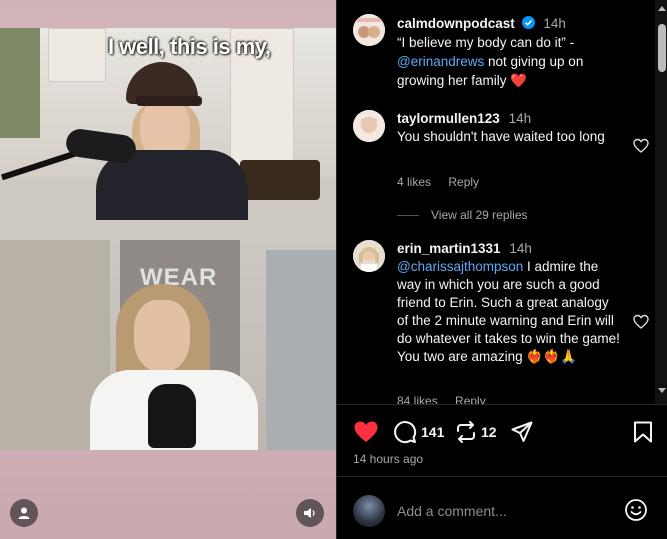 The height and width of the screenshot is (539, 667). I want to click on view-replies-link: View all 29 replies, so click(462, 215).